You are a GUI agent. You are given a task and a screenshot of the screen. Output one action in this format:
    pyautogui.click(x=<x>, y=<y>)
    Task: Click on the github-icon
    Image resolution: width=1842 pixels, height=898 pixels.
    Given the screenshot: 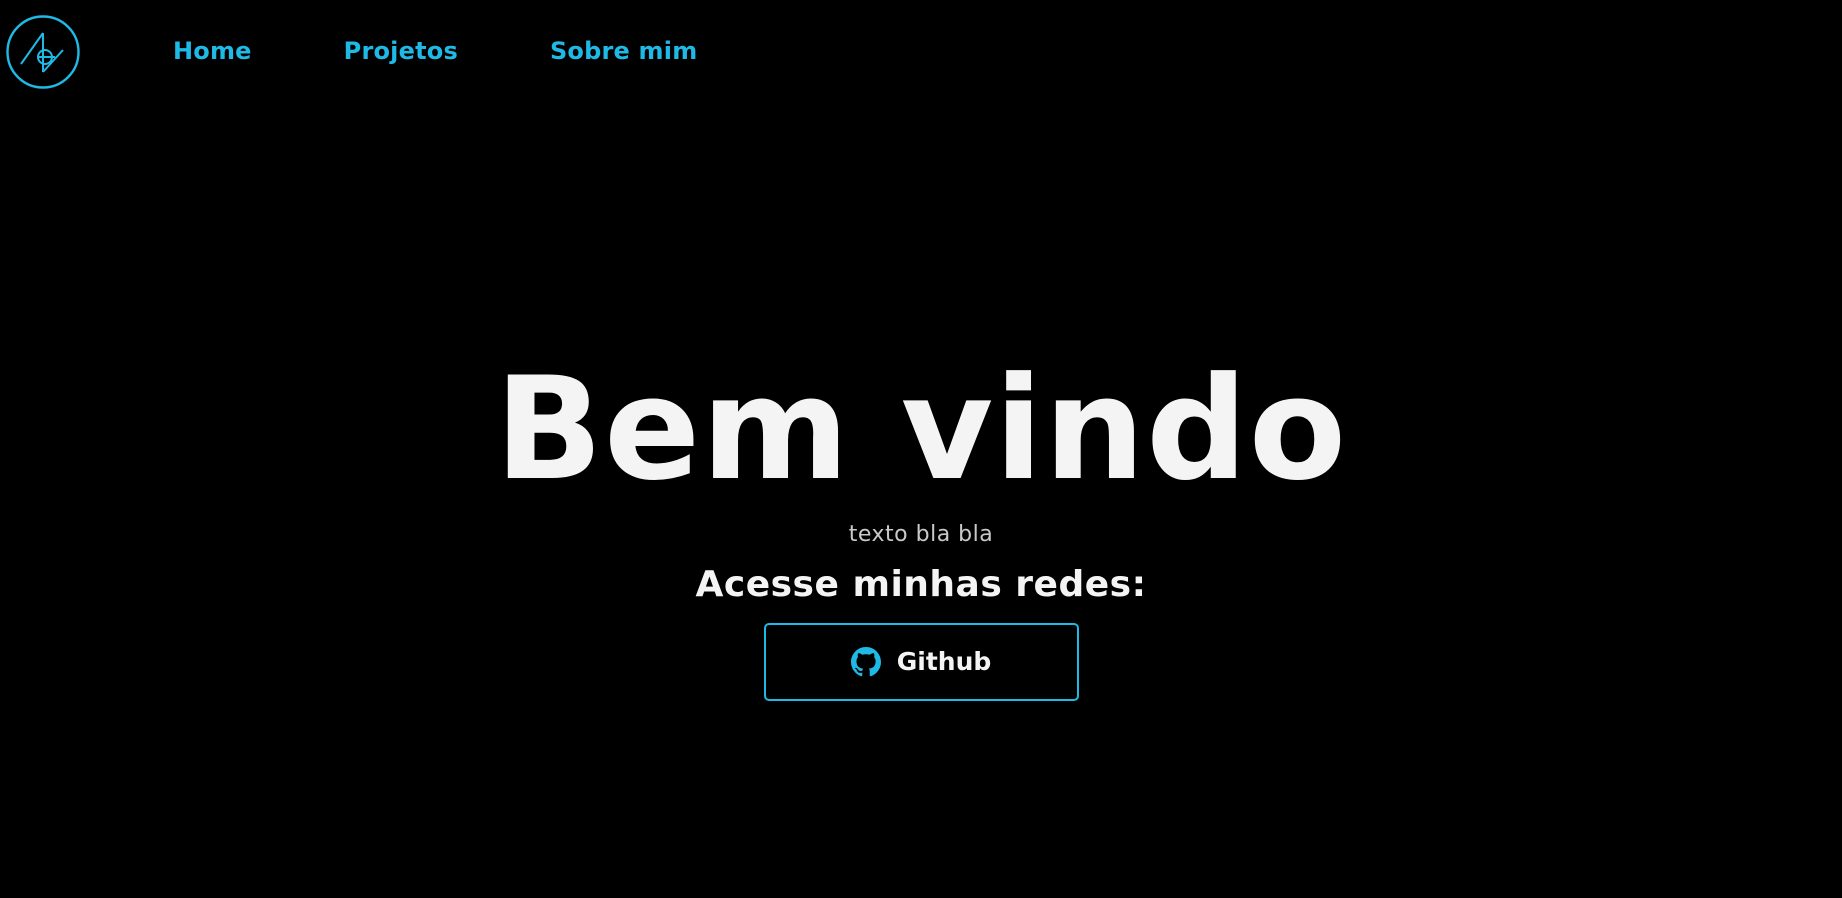 What is the action you would take?
    pyautogui.click(x=865, y=662)
    